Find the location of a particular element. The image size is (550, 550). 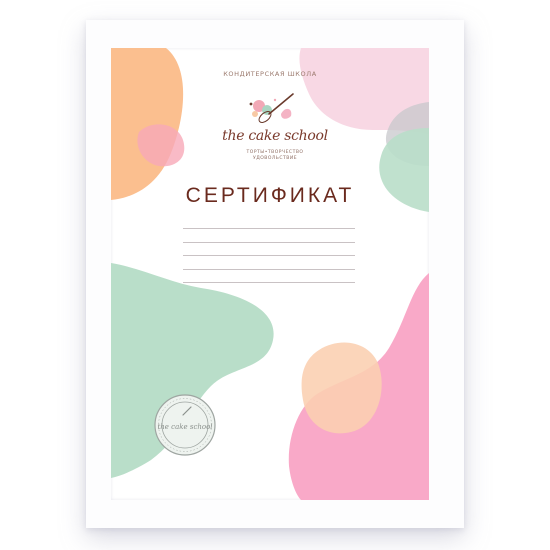

whisk-icon is located at coordinates (271, 108).